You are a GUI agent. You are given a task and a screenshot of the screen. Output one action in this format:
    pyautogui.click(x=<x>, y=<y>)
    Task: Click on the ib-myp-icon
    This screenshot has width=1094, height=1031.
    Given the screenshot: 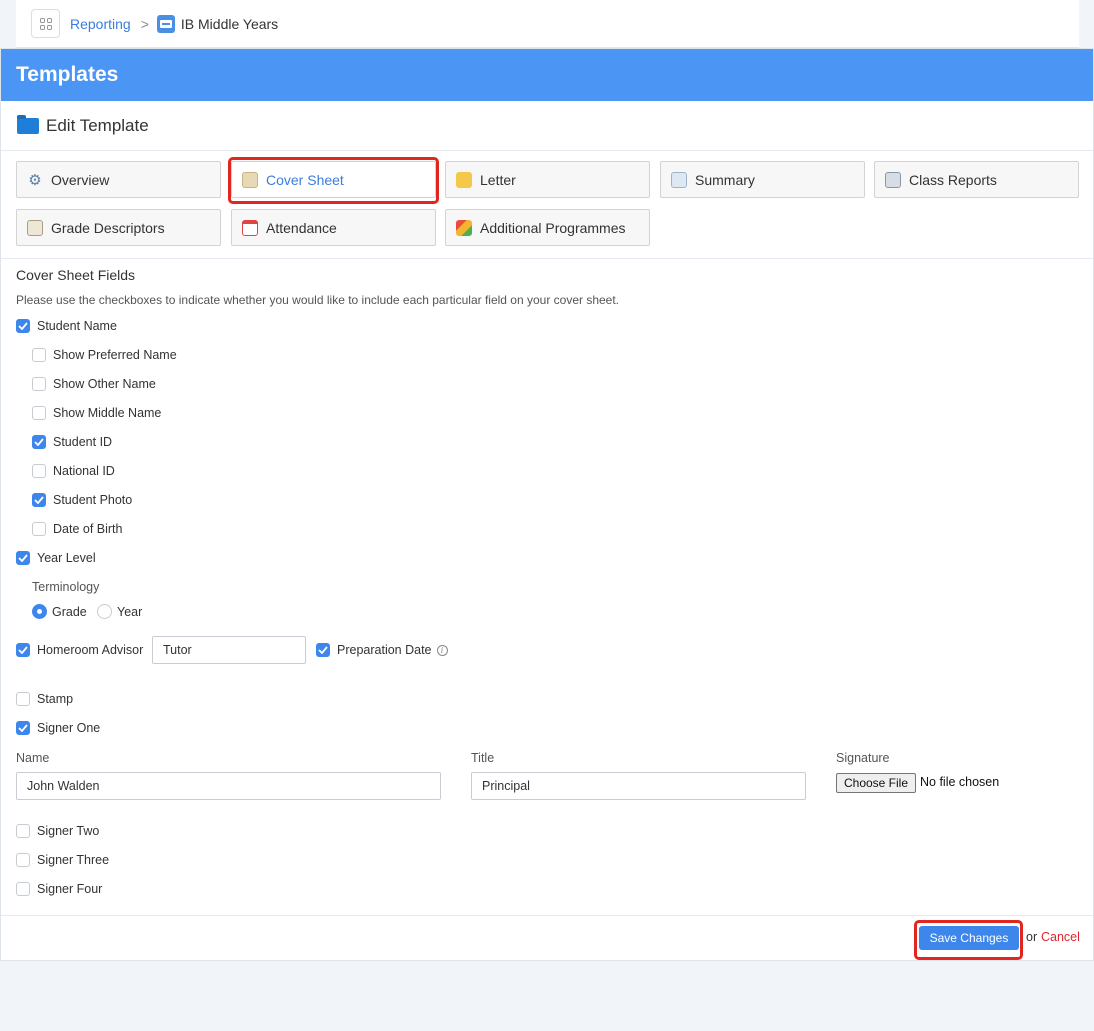 What is the action you would take?
    pyautogui.click(x=165, y=23)
    